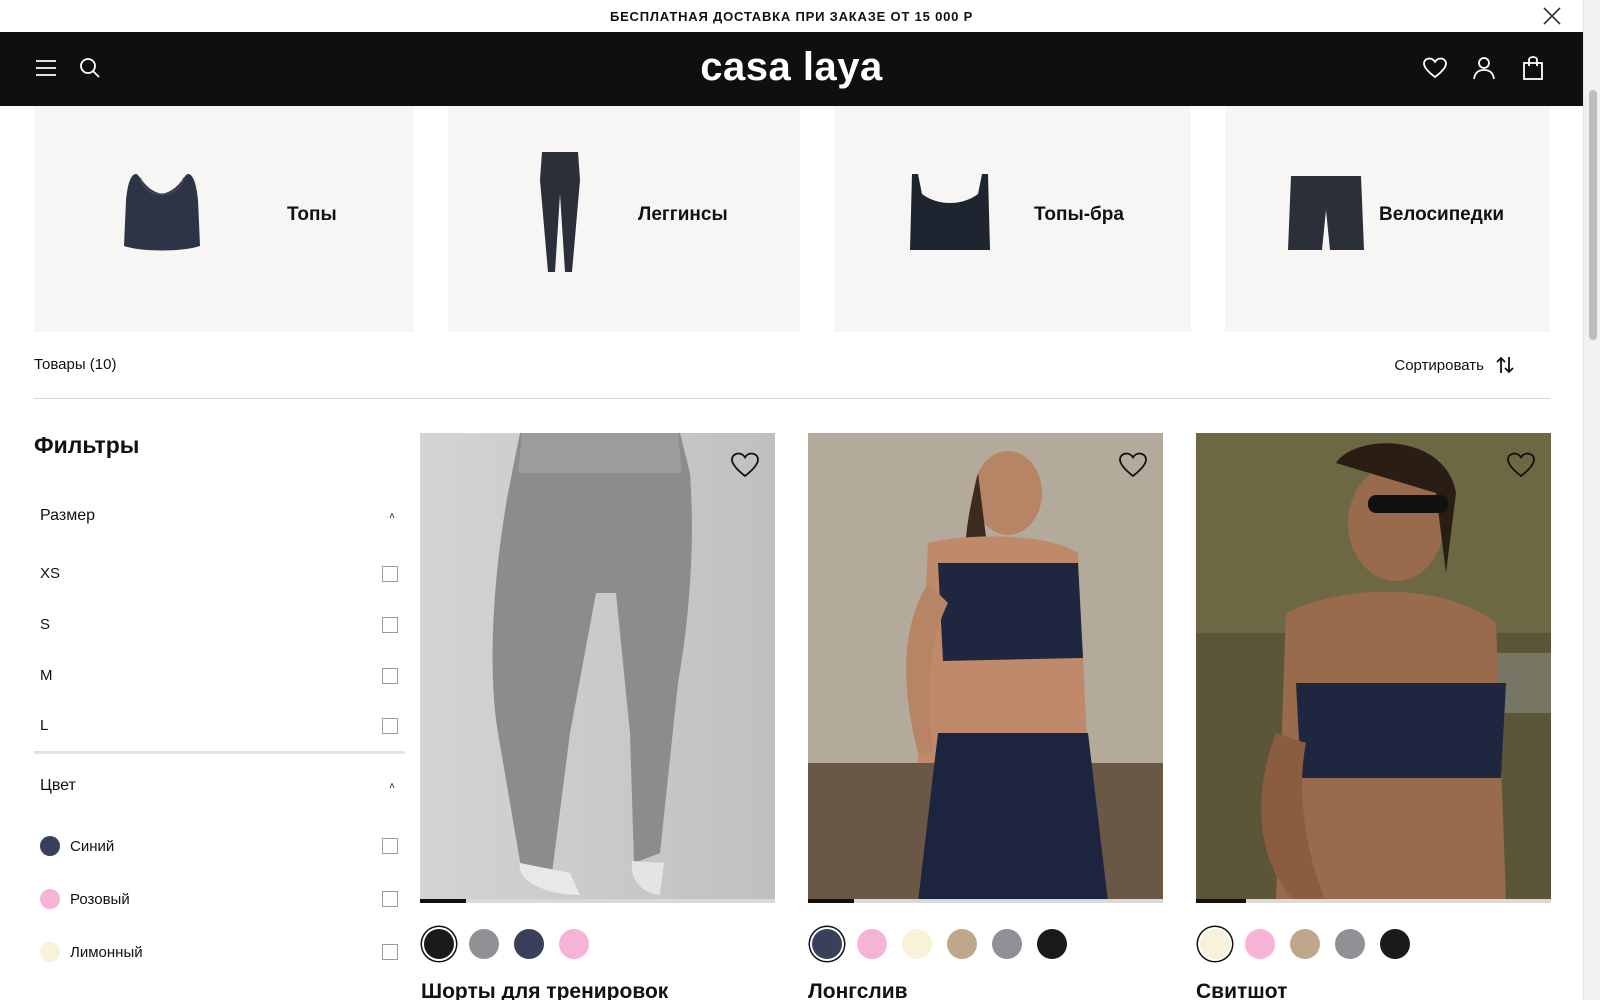  Describe the element at coordinates (219, 846) in the screenshot. I see `filter-option-blue: Синий` at that location.